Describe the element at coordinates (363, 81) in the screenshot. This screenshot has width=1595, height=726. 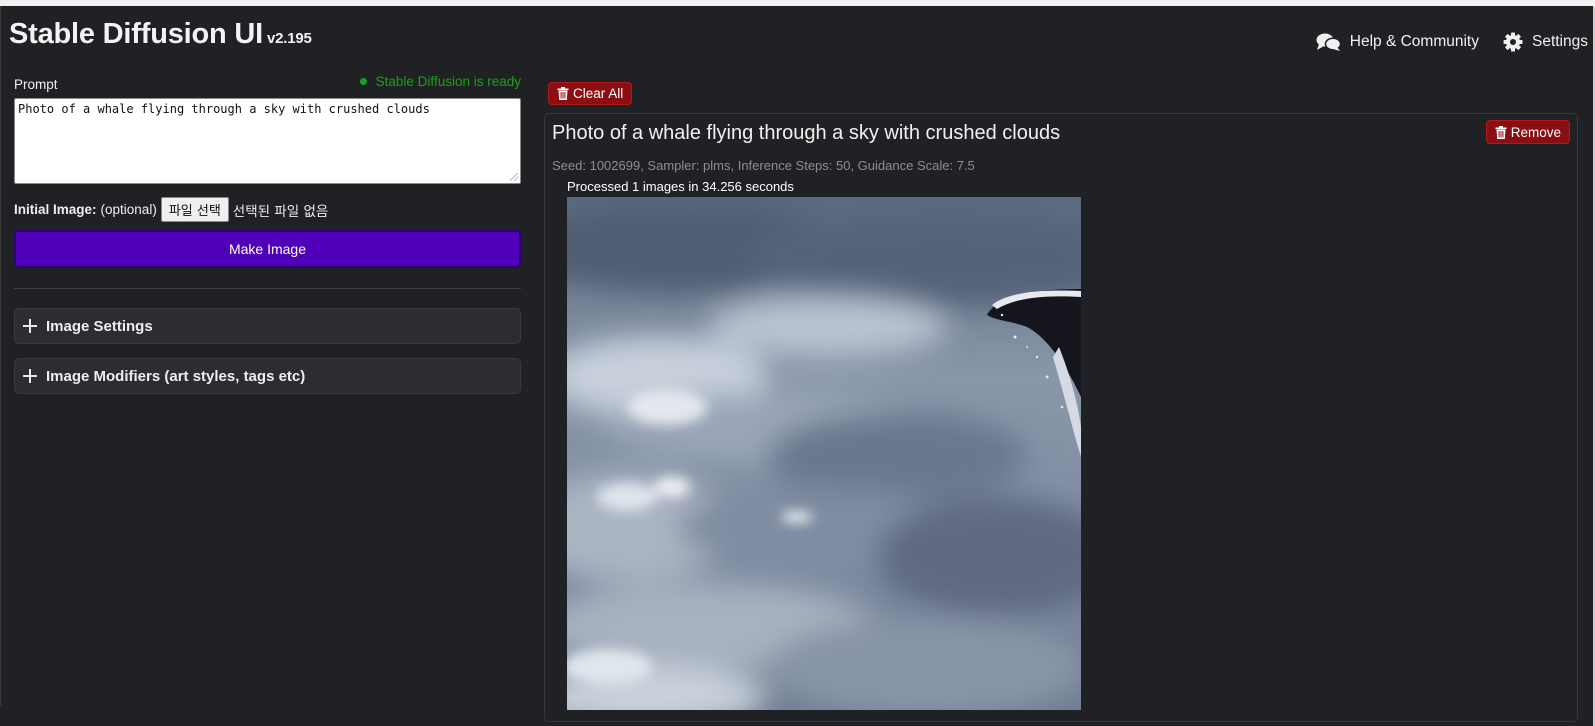
I see `status-dot-icon` at that location.